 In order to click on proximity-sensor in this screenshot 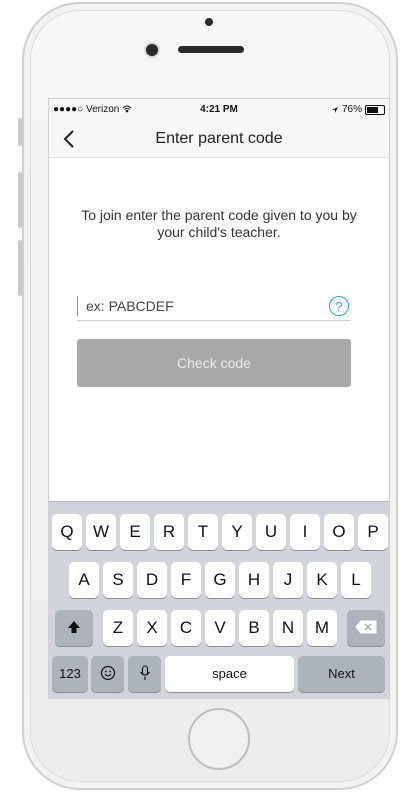, I will do `click(209, 22)`.